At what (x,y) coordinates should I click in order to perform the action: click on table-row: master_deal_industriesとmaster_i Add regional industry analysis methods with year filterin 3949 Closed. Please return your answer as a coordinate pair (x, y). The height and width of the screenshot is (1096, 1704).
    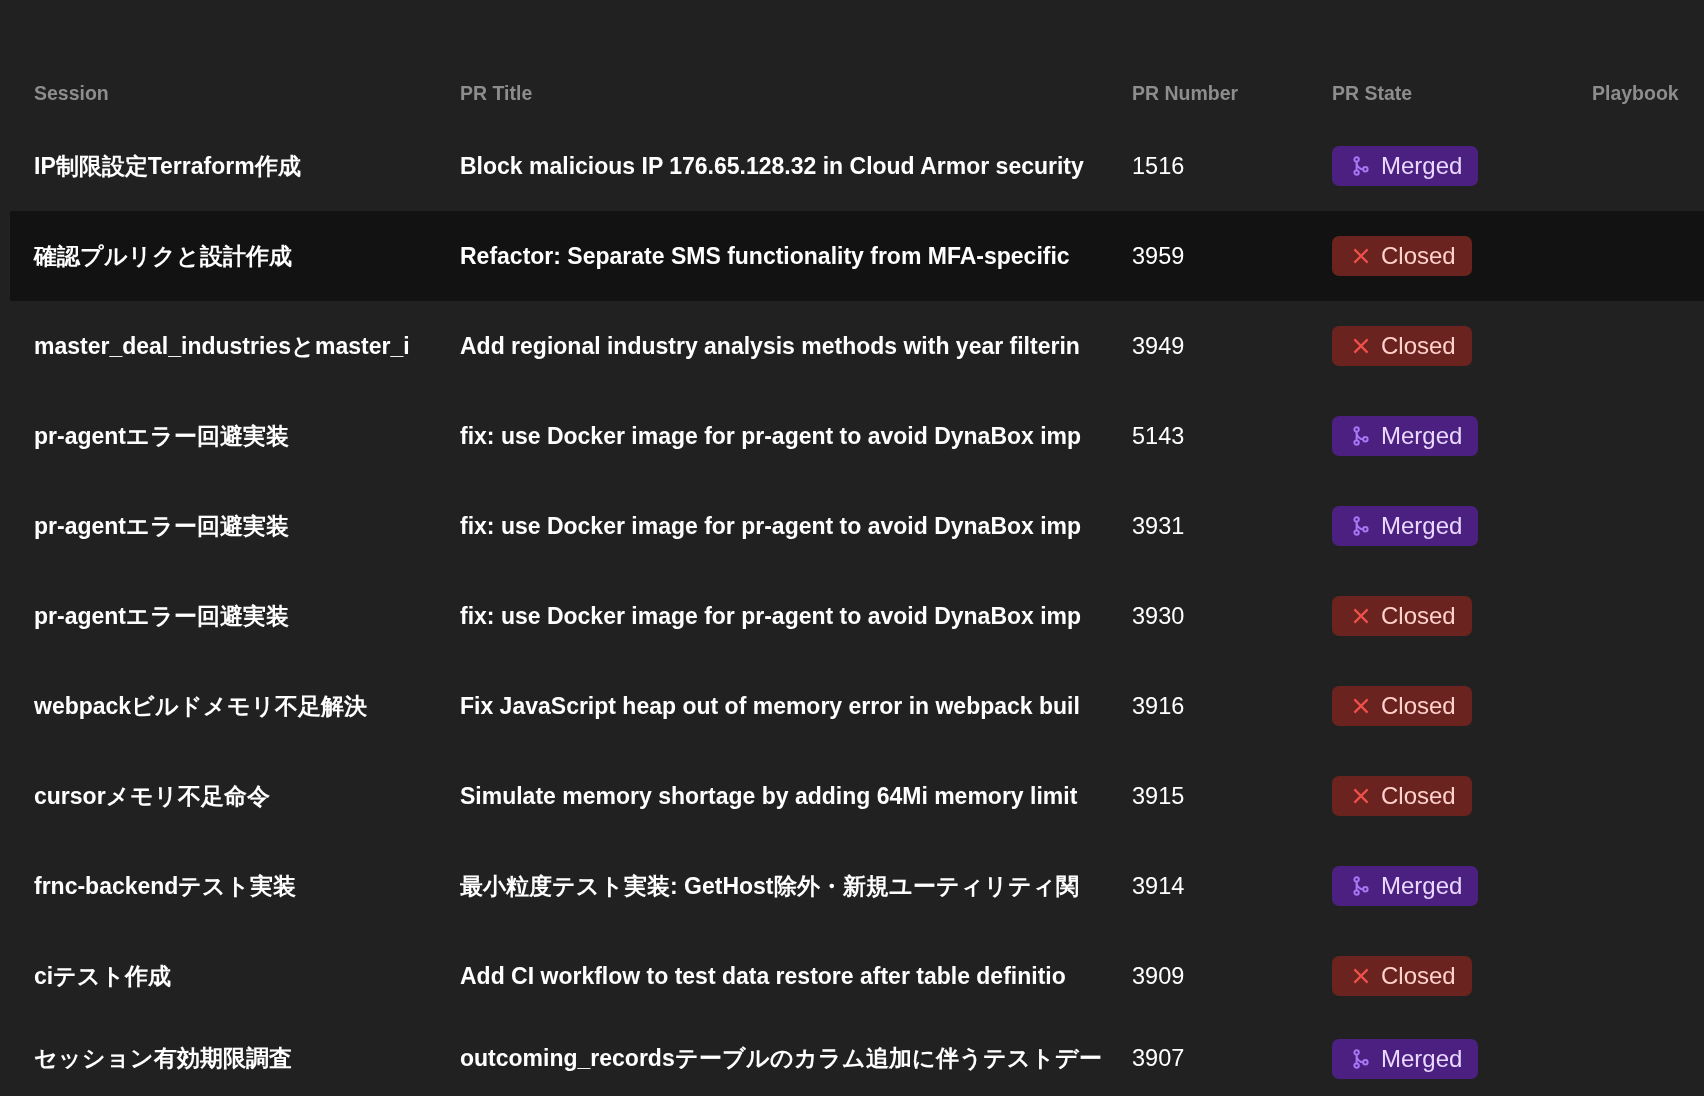
    Looking at the image, I should click on (857, 346).